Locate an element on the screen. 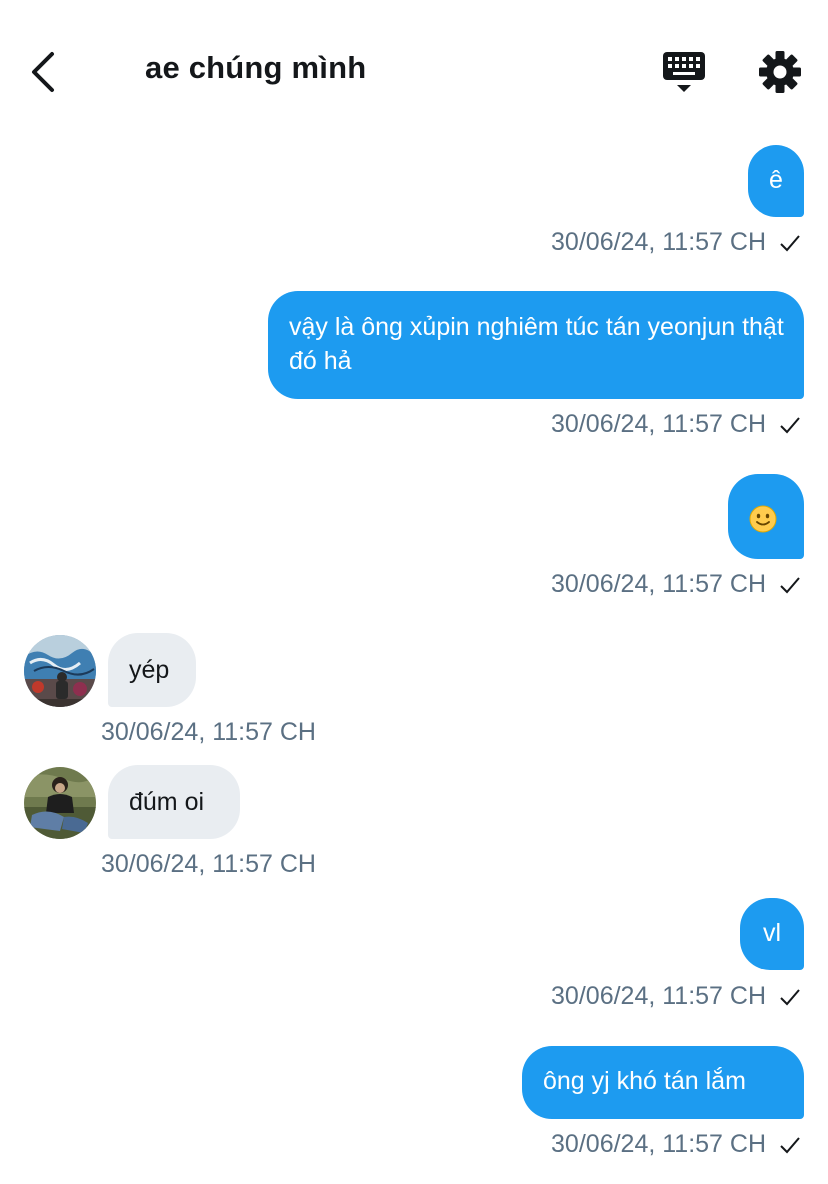  message-bubble-outgoing: vl is located at coordinates (772, 934).